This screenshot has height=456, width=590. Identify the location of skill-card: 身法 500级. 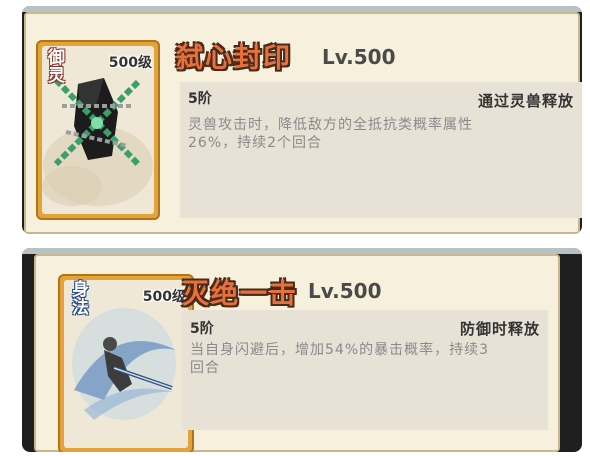
(126, 363).